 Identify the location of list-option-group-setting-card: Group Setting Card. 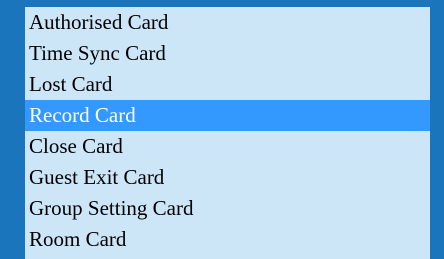
(227, 208).